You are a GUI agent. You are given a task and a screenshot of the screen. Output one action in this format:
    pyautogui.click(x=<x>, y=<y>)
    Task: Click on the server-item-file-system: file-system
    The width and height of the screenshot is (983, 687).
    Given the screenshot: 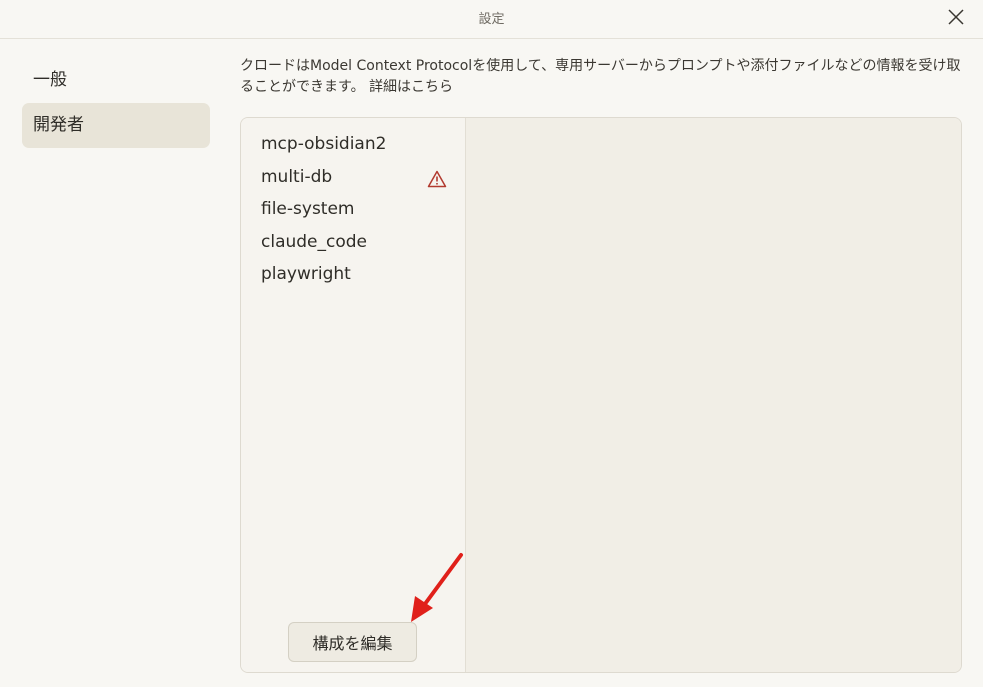 What is the action you would take?
    pyautogui.click(x=354, y=209)
    